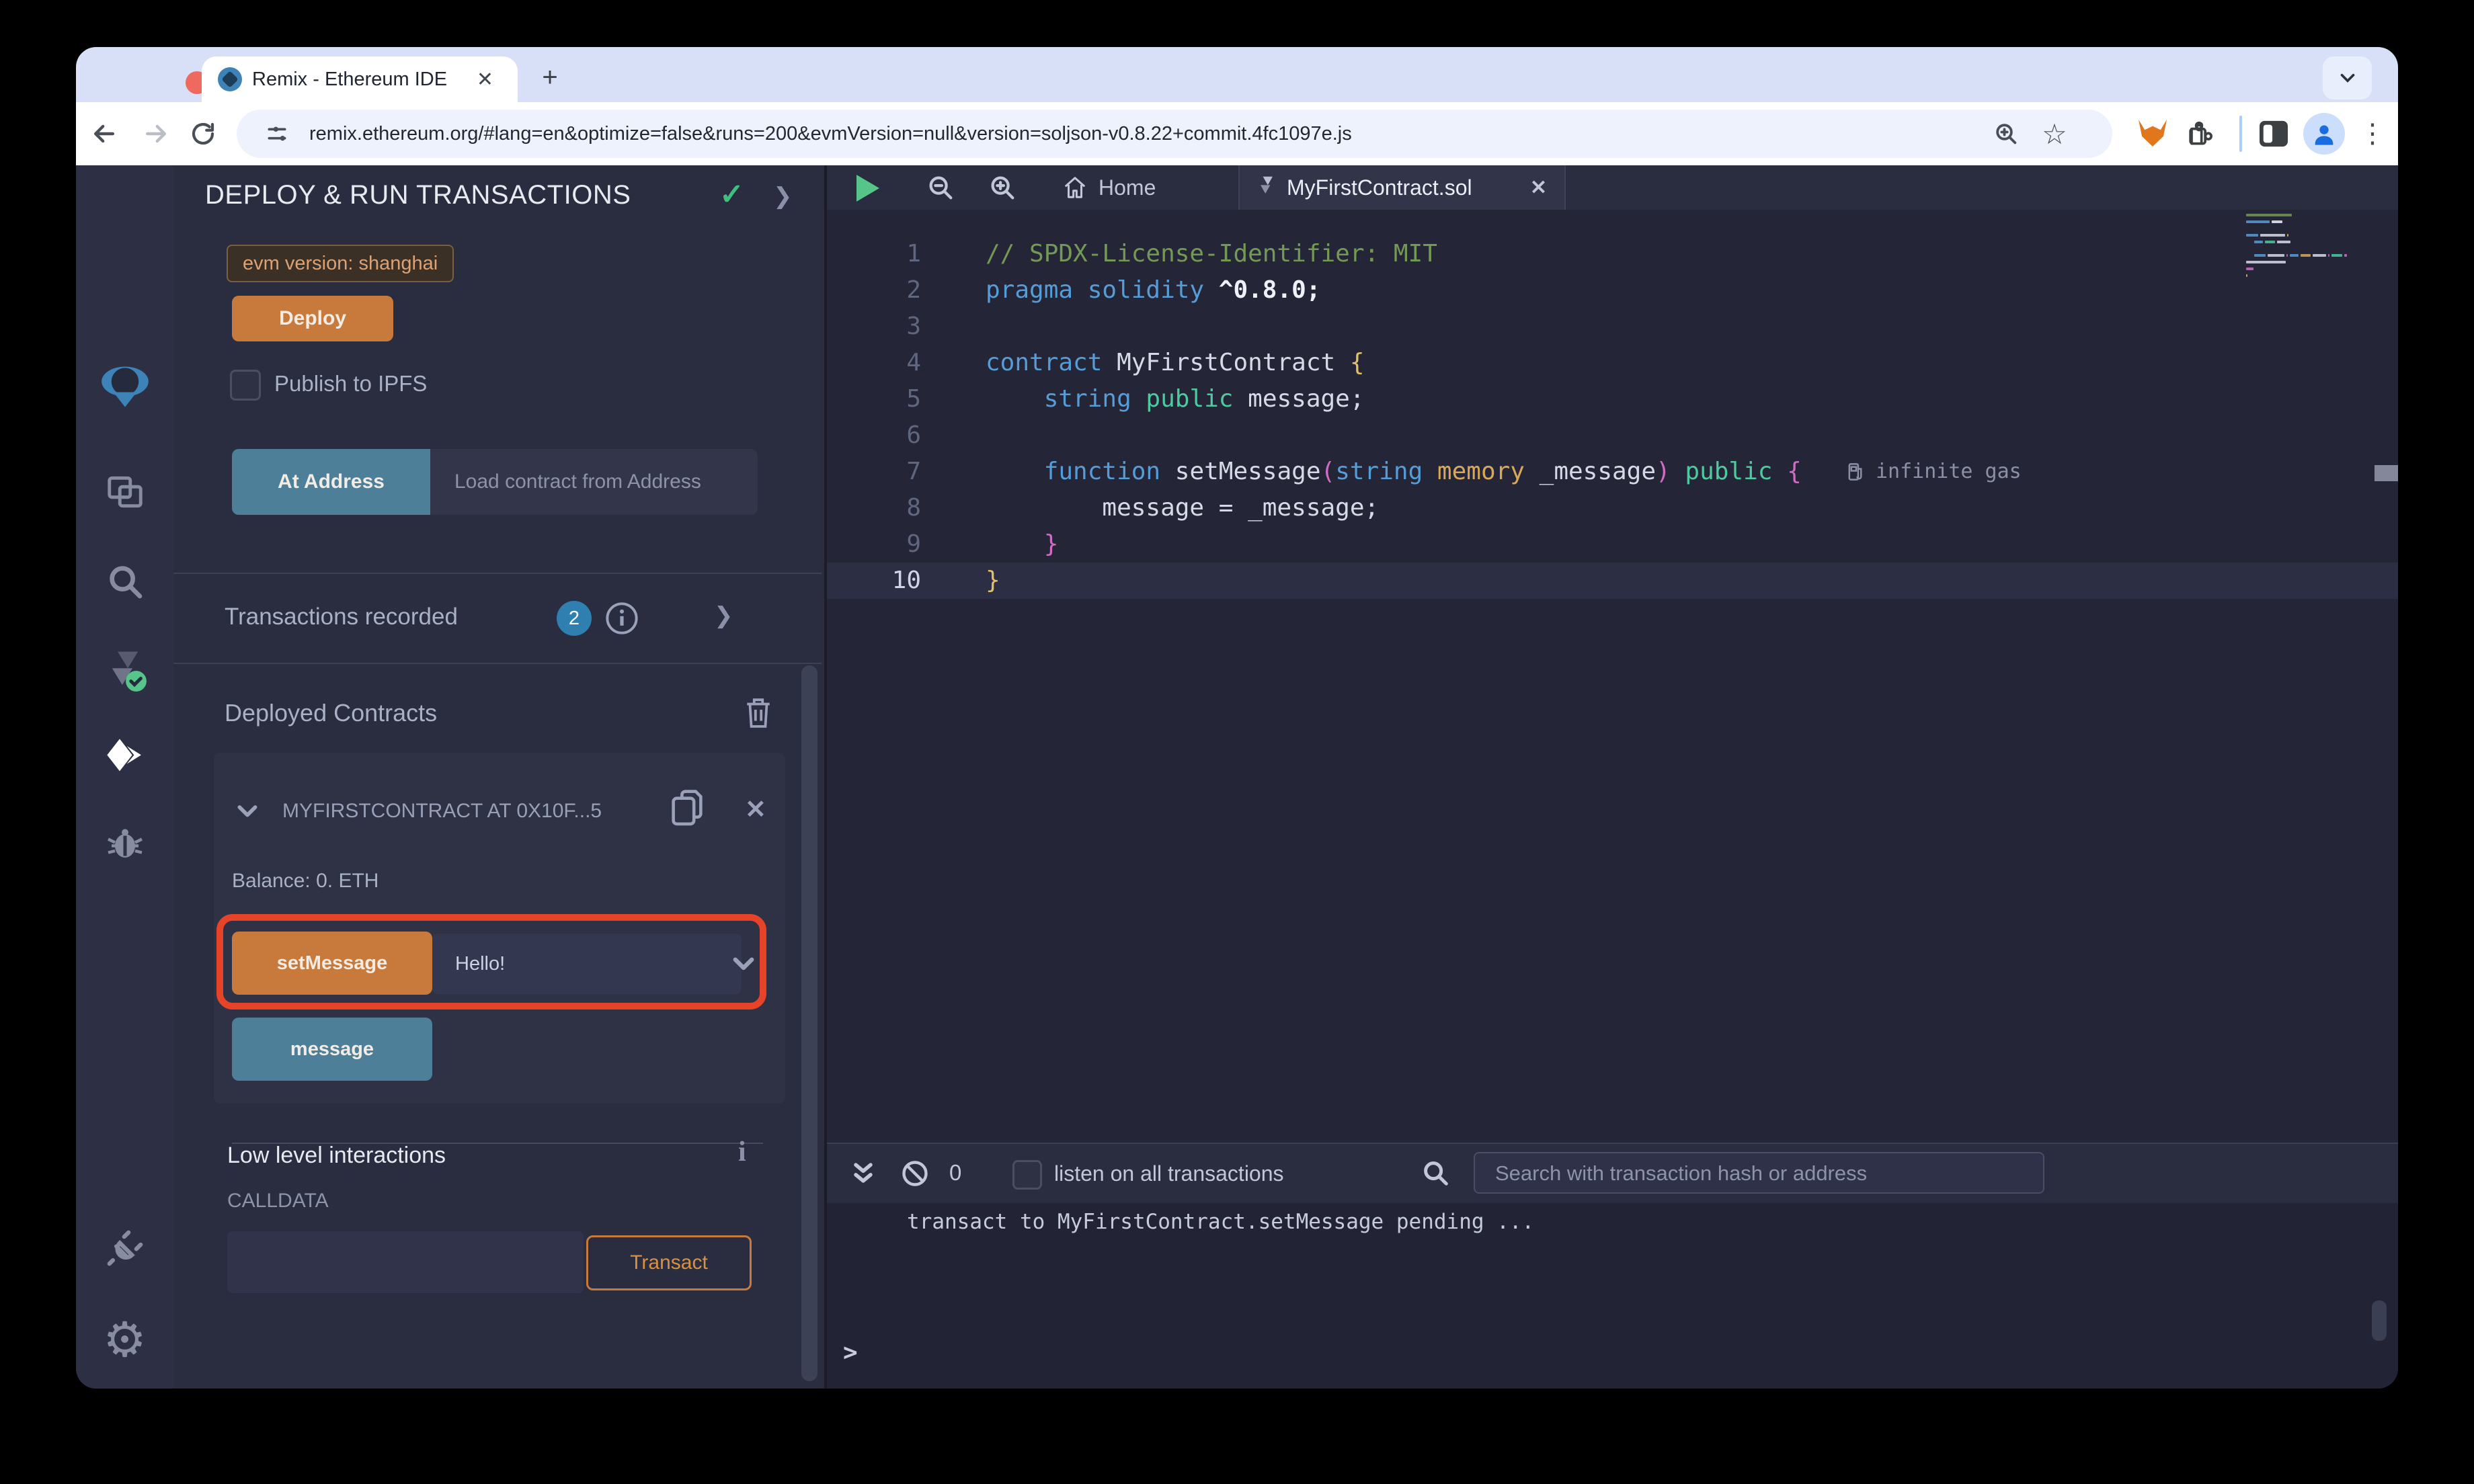 The width and height of the screenshot is (2474, 1484). Describe the element at coordinates (783, 196) in the screenshot. I see `panel-expand-chevron-icon: ❯` at that location.